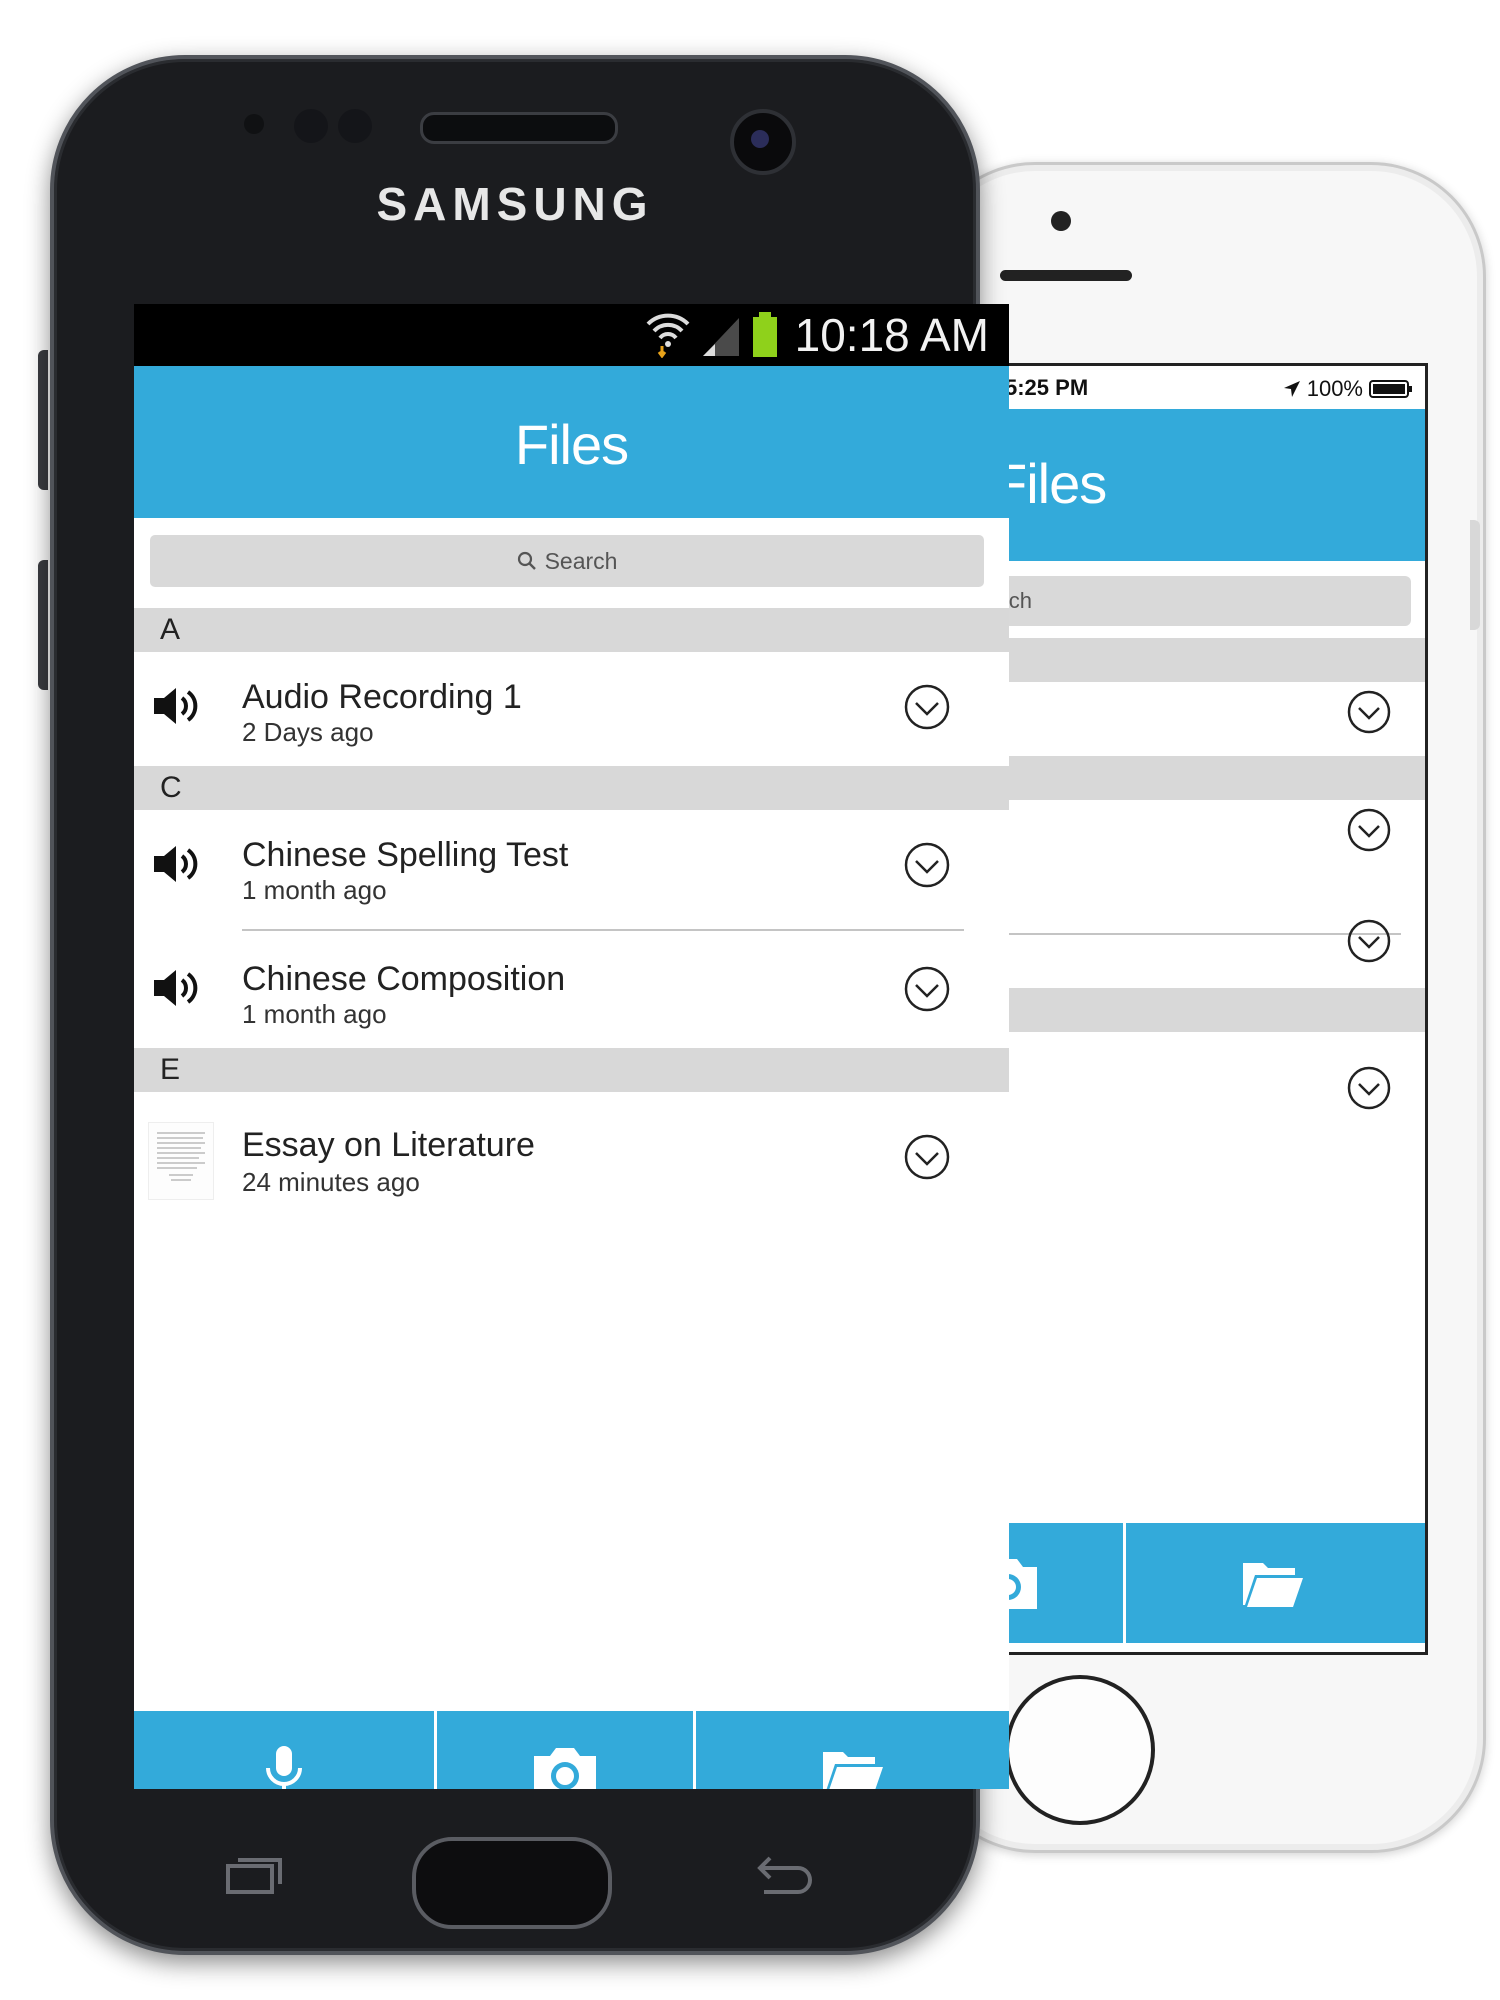  I want to click on ios-battery-percent: 100%, so click(1334, 388).